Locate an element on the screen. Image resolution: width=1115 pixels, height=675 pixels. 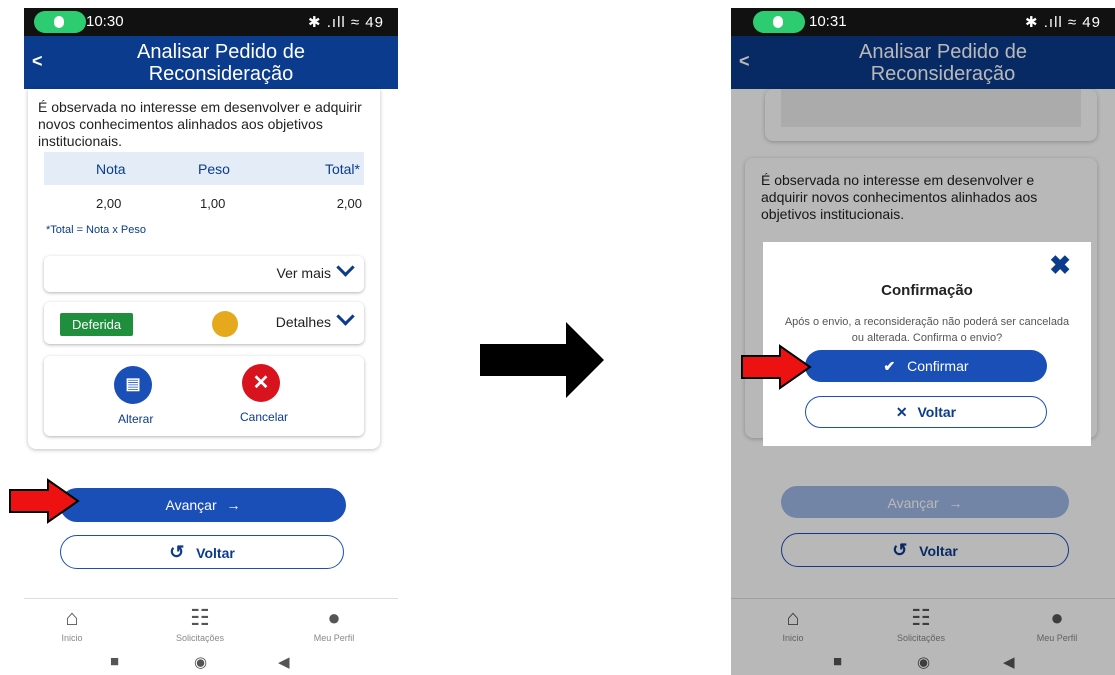
undo-icon: ↺ is located at coordinates (177, 552).